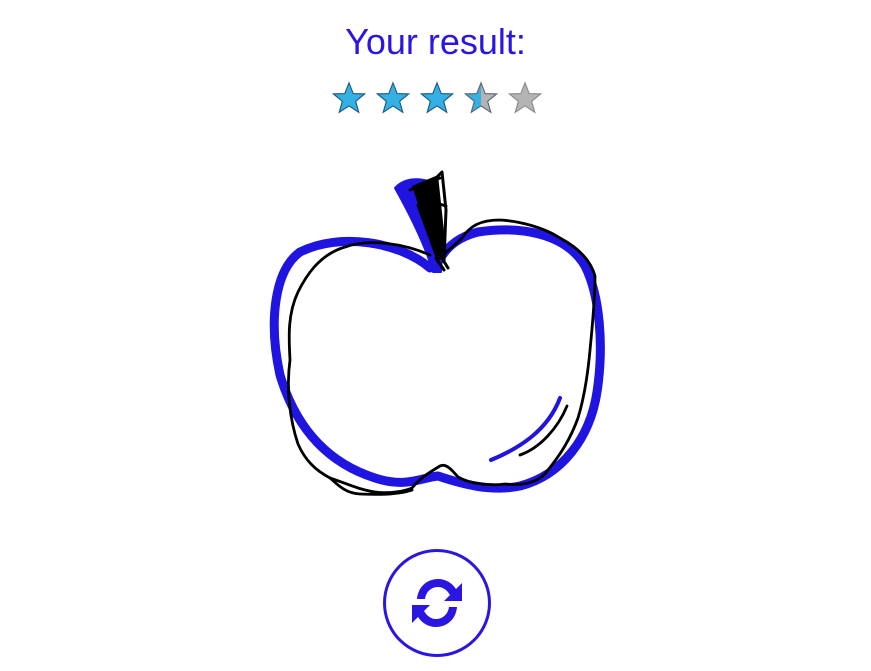 The height and width of the screenshot is (671, 871). I want to click on refresh-icon, so click(437, 603).